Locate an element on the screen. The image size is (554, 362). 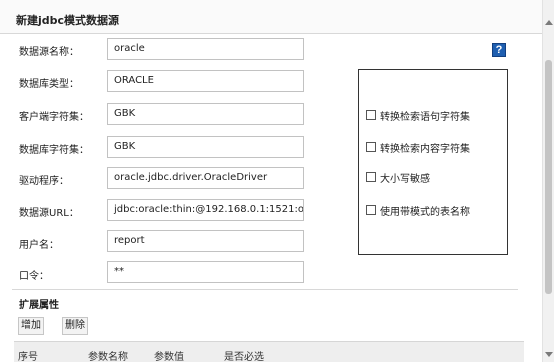
option-case-sensitive: 大小写敏感 is located at coordinates (398, 177).